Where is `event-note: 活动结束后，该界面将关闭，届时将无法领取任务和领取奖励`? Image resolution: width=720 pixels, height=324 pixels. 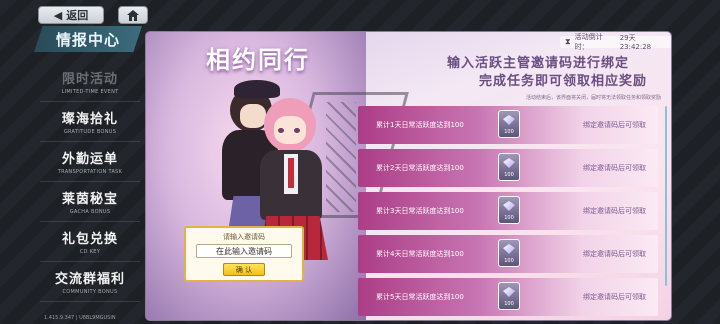 event-note: 活动结束后，该界面将关闭，届时将无法领取任务和领取奖励 is located at coordinates (593, 98).